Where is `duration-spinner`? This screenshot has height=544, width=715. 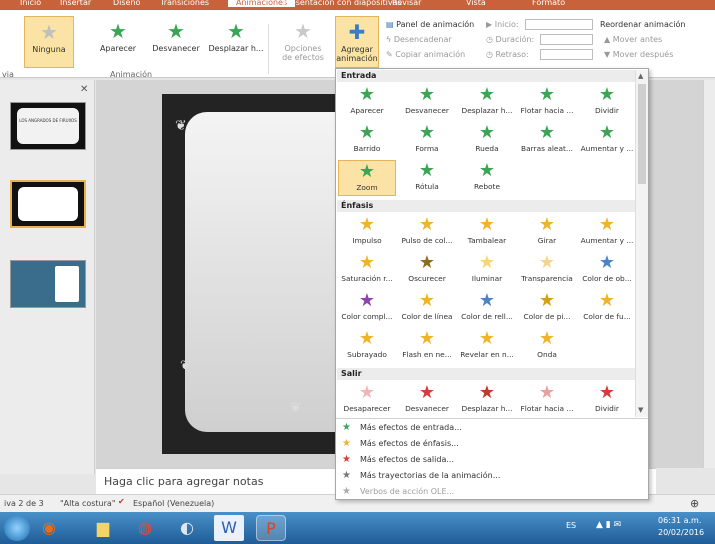 duration-spinner is located at coordinates (566, 39).